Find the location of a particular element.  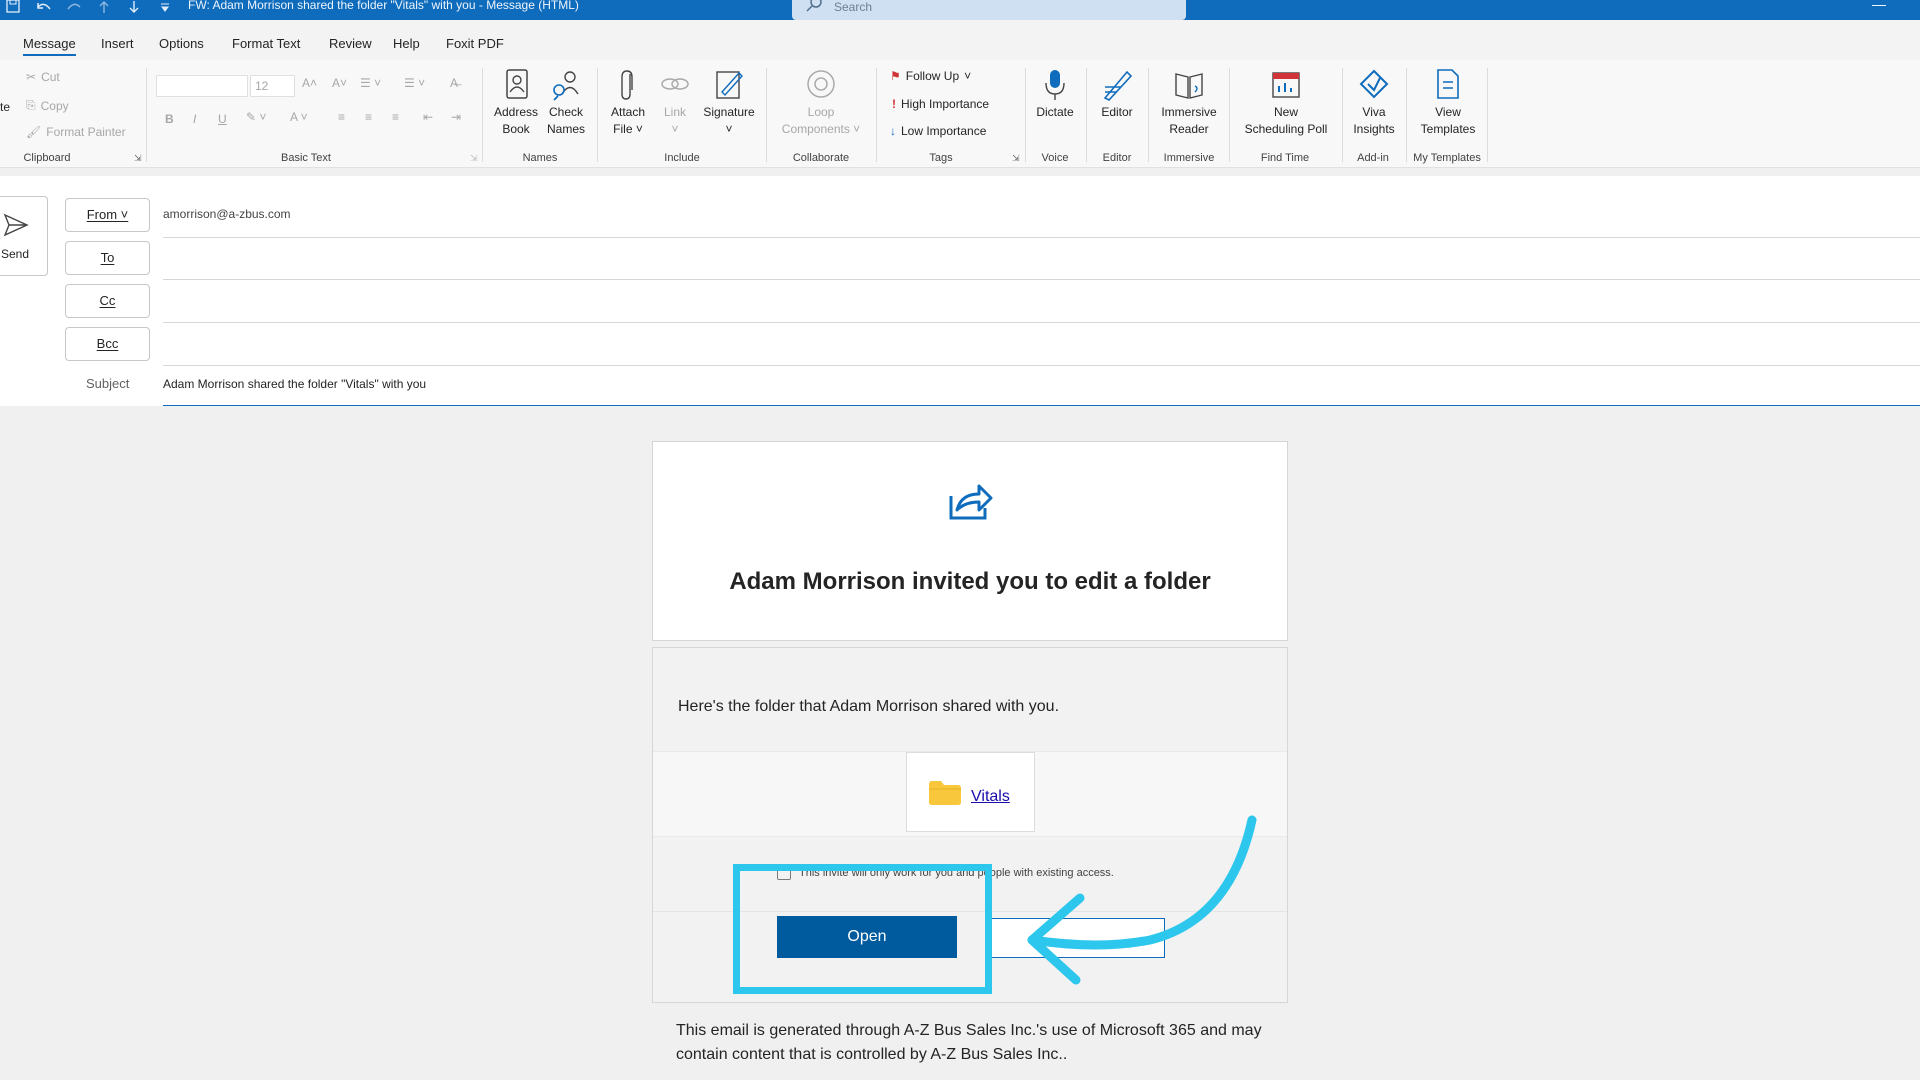

cc-button: Cc is located at coordinates (107, 301).